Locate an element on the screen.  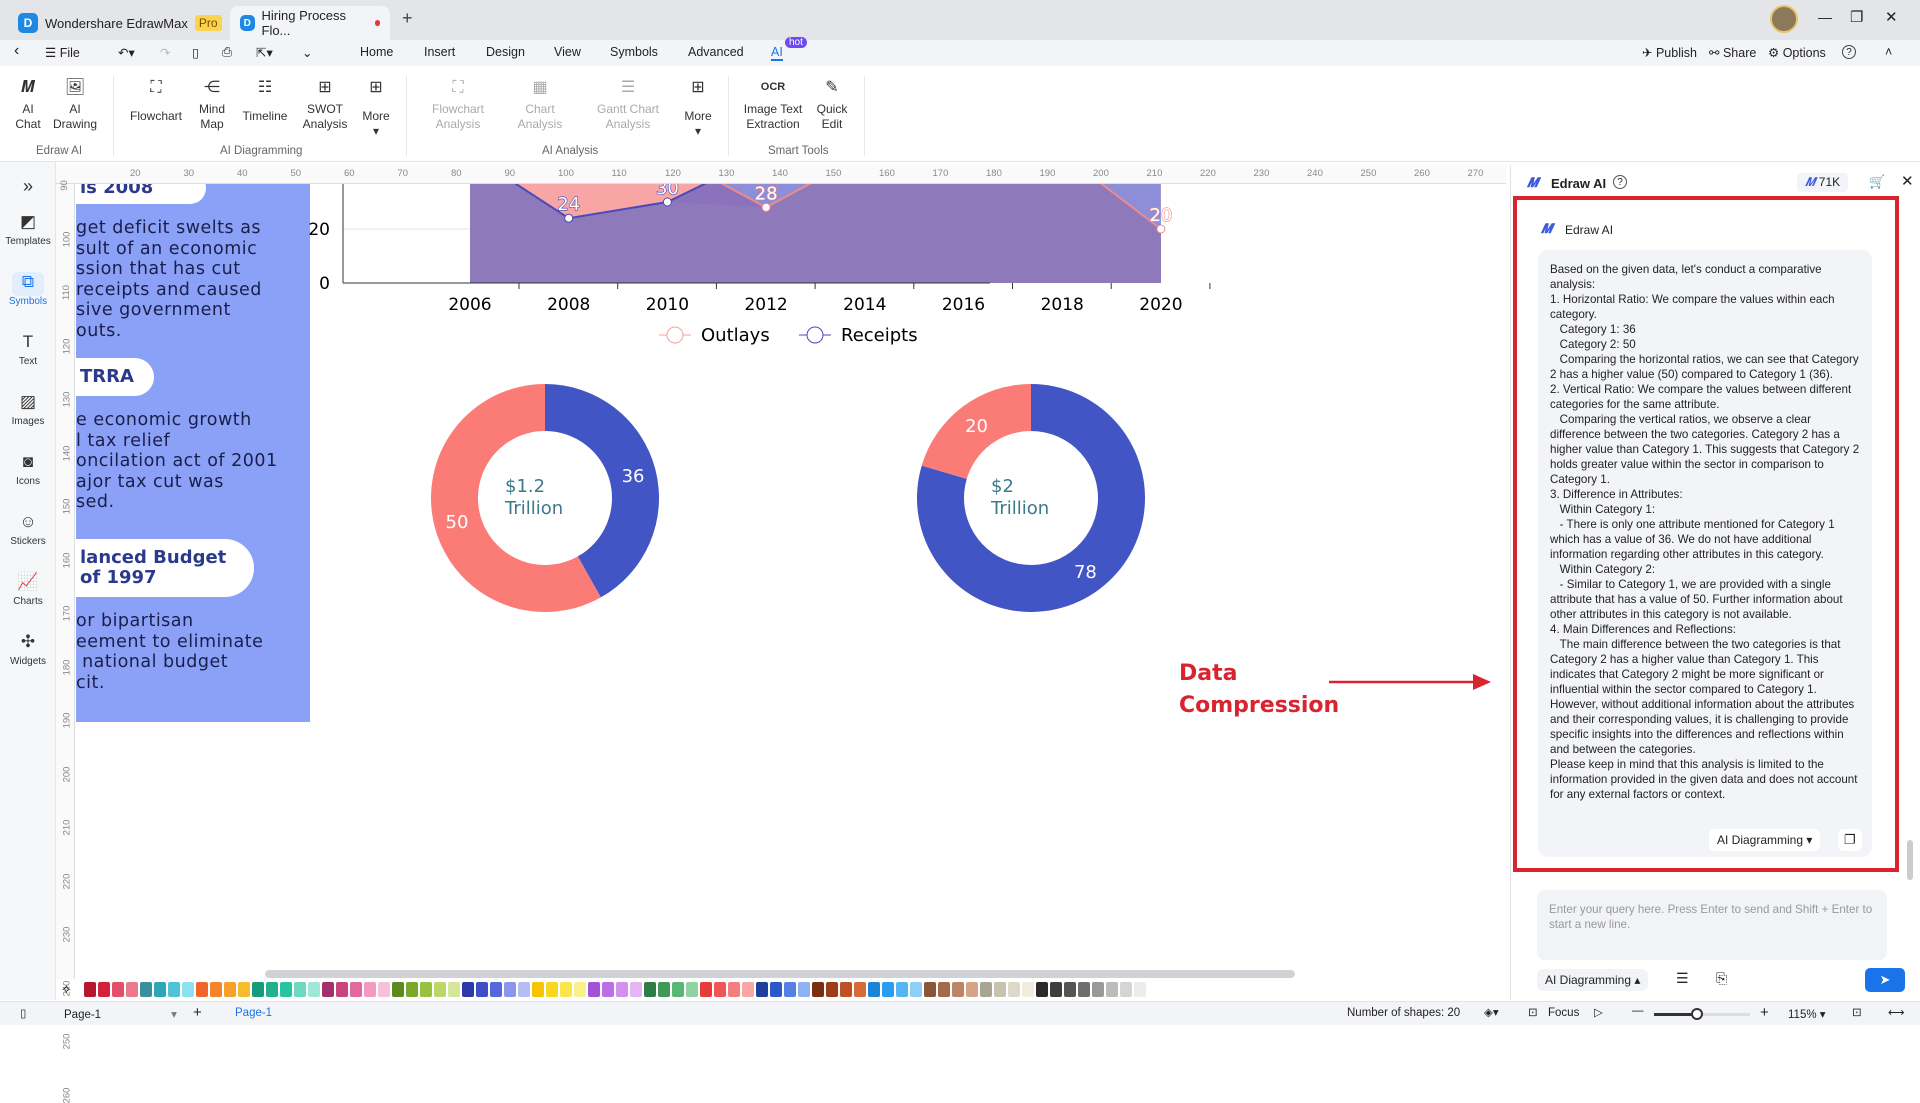
copy-button: ❐ is located at coordinates (1850, 840).